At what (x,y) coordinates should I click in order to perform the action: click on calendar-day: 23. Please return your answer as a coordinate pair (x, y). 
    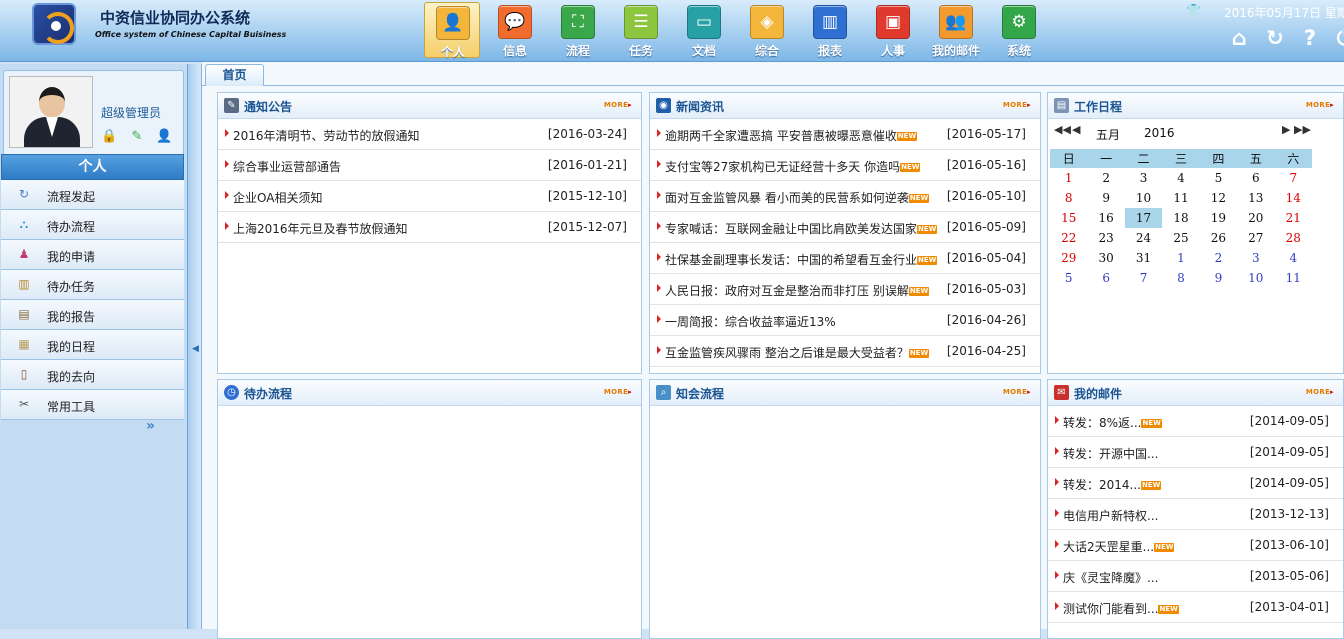
    Looking at the image, I should click on (1105, 238).